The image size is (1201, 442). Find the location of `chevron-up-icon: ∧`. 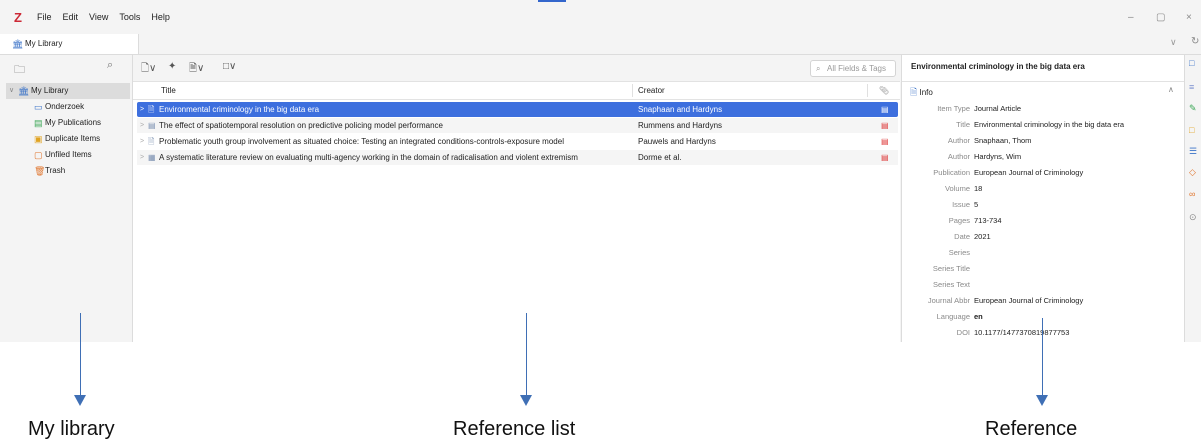

chevron-up-icon: ∧ is located at coordinates (1171, 89).